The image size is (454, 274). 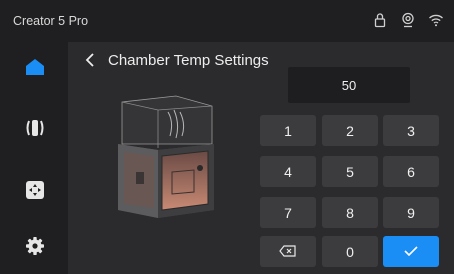 What do you see at coordinates (350, 130) in the screenshot?
I see `key-2: 2` at bounding box center [350, 130].